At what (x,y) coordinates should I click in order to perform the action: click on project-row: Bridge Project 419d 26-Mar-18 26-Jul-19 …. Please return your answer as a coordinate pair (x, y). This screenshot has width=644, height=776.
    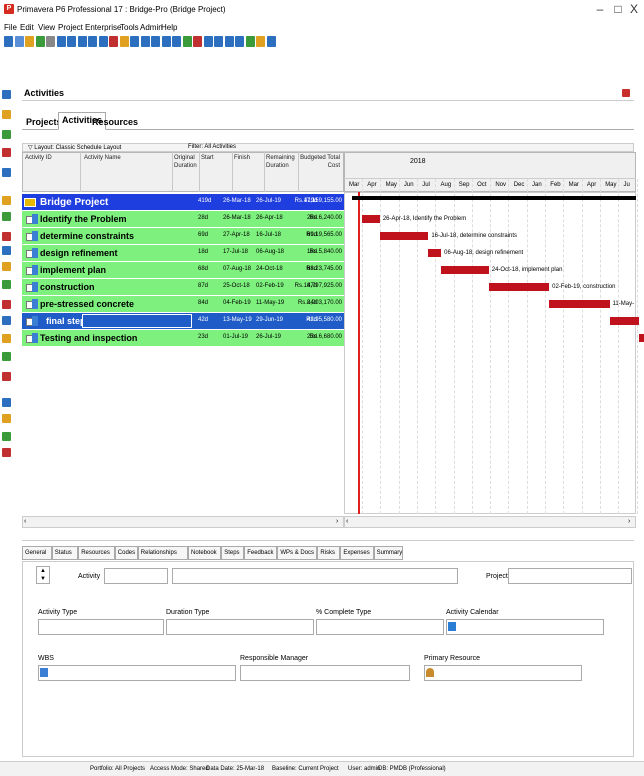
    Looking at the image, I should click on (183, 202).